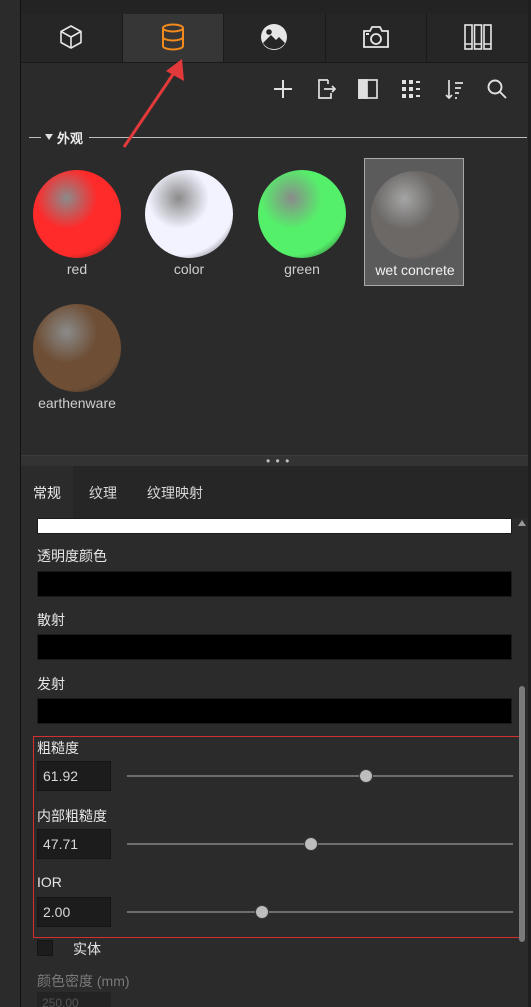 This screenshot has width=531, height=1007. What do you see at coordinates (308, 137) in the screenshot?
I see `header-rule-right` at bounding box center [308, 137].